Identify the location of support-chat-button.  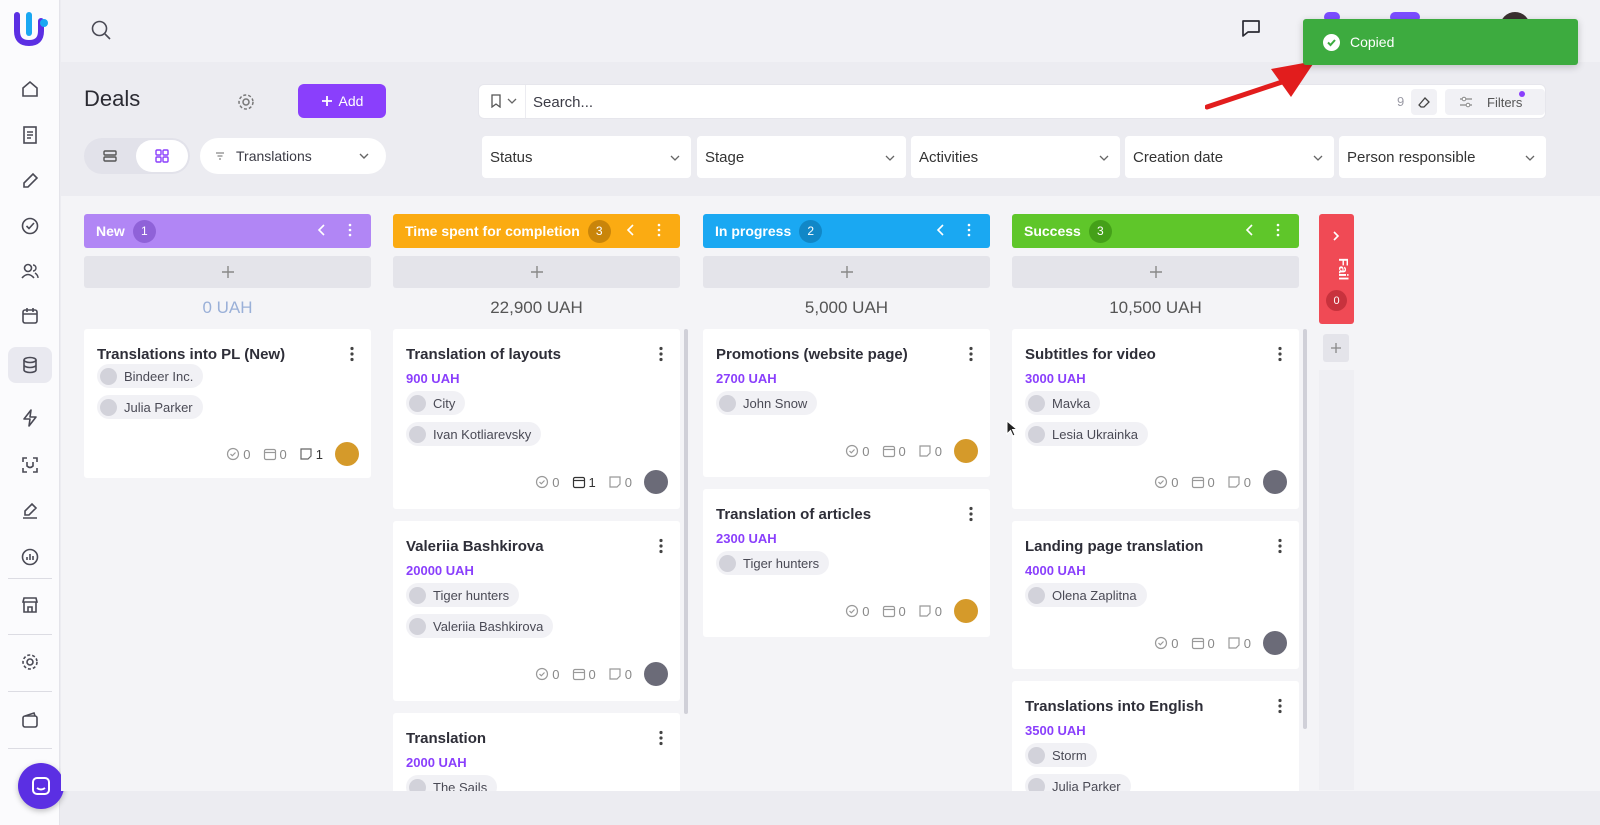
(41, 786).